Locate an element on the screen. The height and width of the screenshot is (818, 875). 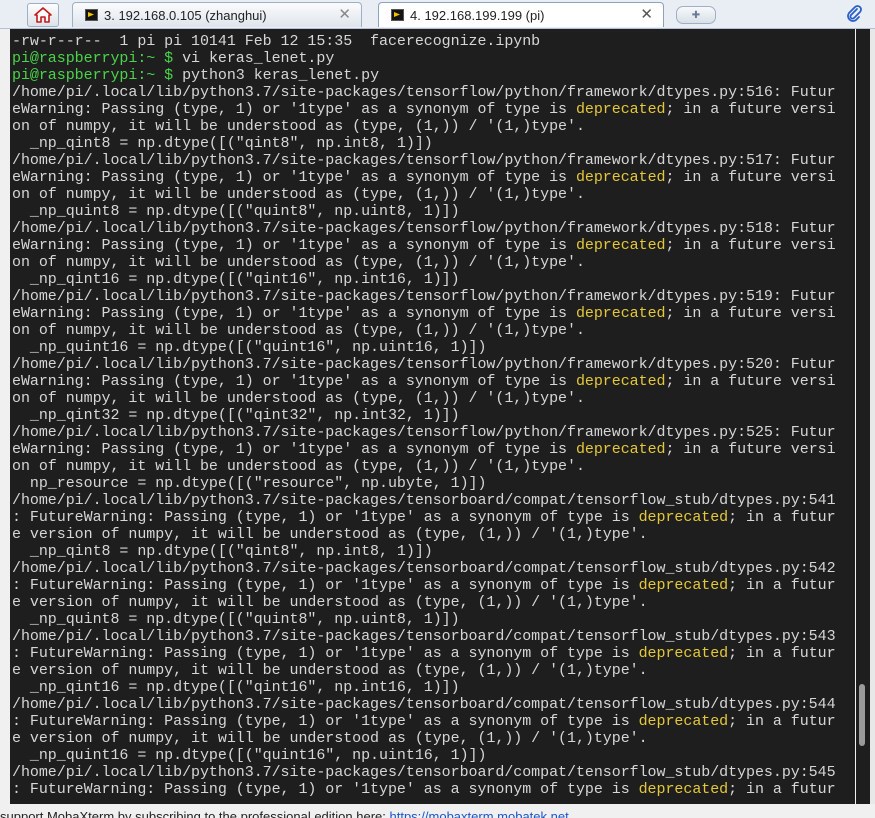
attach-button is located at coordinates (854, 14).